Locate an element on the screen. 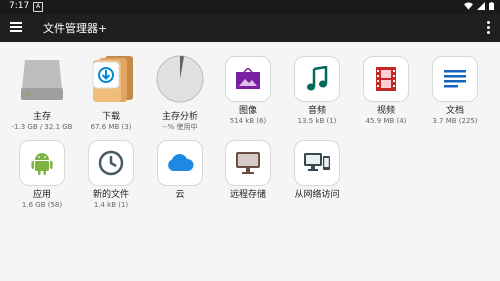 The height and width of the screenshot is (281, 500). tile-documents: 文档 3.7 MB (225) is located at coordinates (455, 91).